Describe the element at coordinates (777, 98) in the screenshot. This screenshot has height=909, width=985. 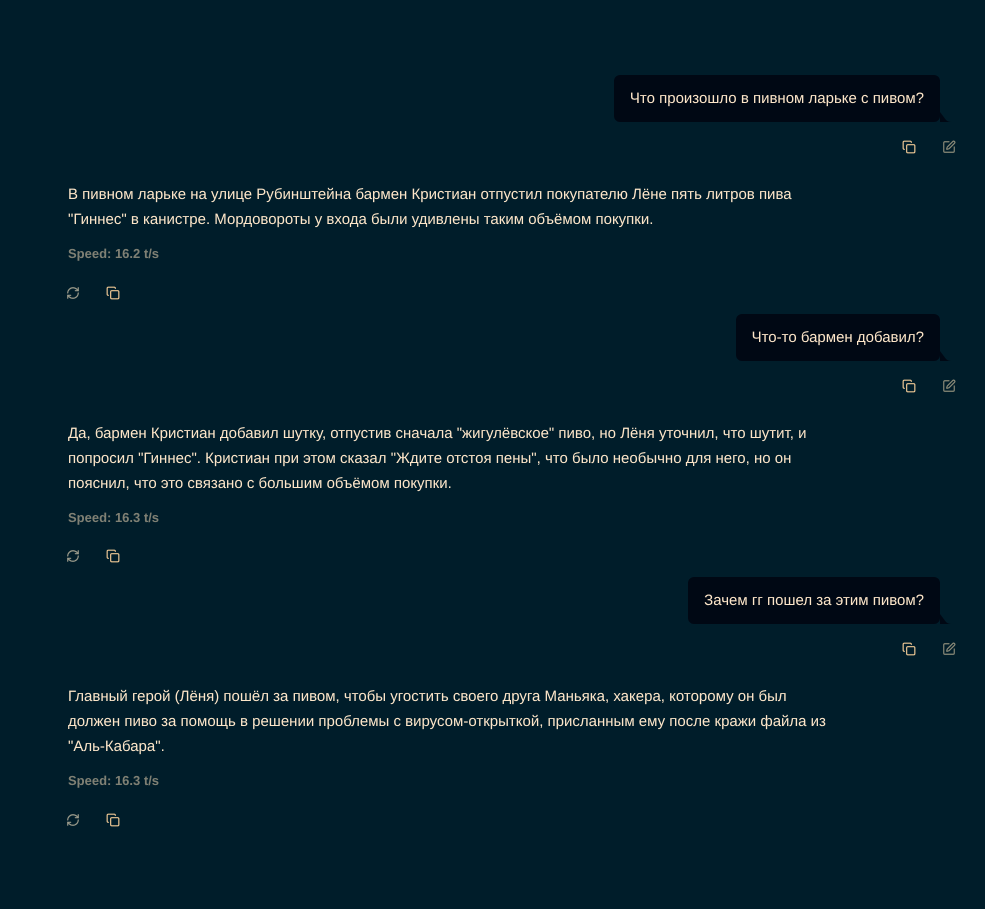
I see `message-bubble: Что произошло в пивном ларьке с пивом?` at that location.